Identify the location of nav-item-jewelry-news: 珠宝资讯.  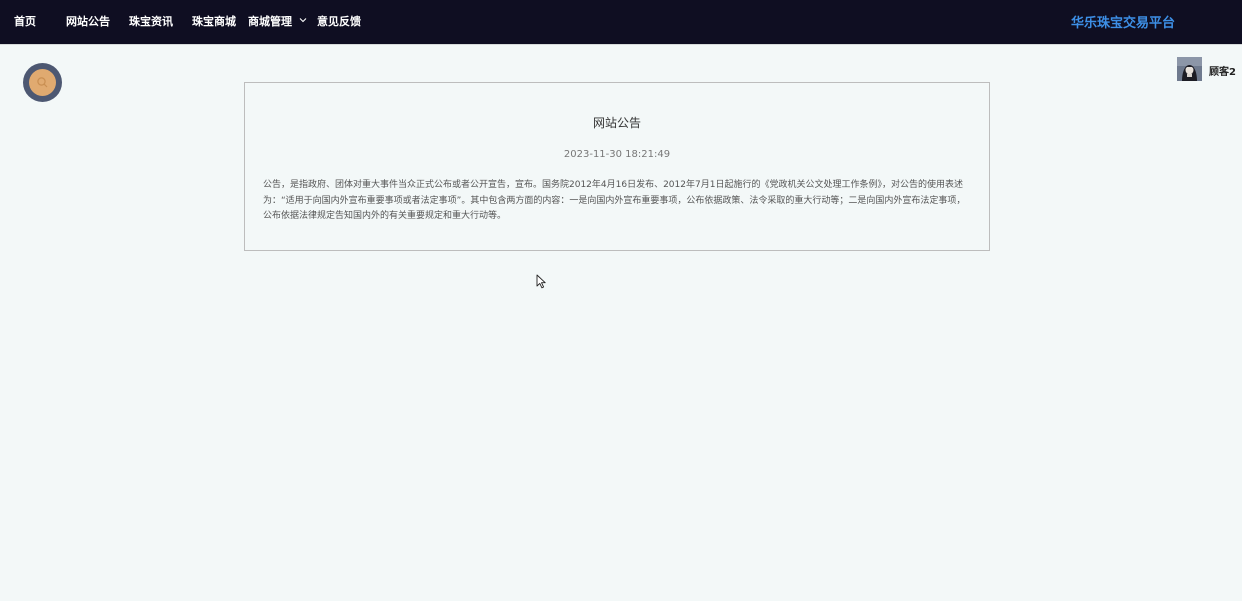
(151, 21).